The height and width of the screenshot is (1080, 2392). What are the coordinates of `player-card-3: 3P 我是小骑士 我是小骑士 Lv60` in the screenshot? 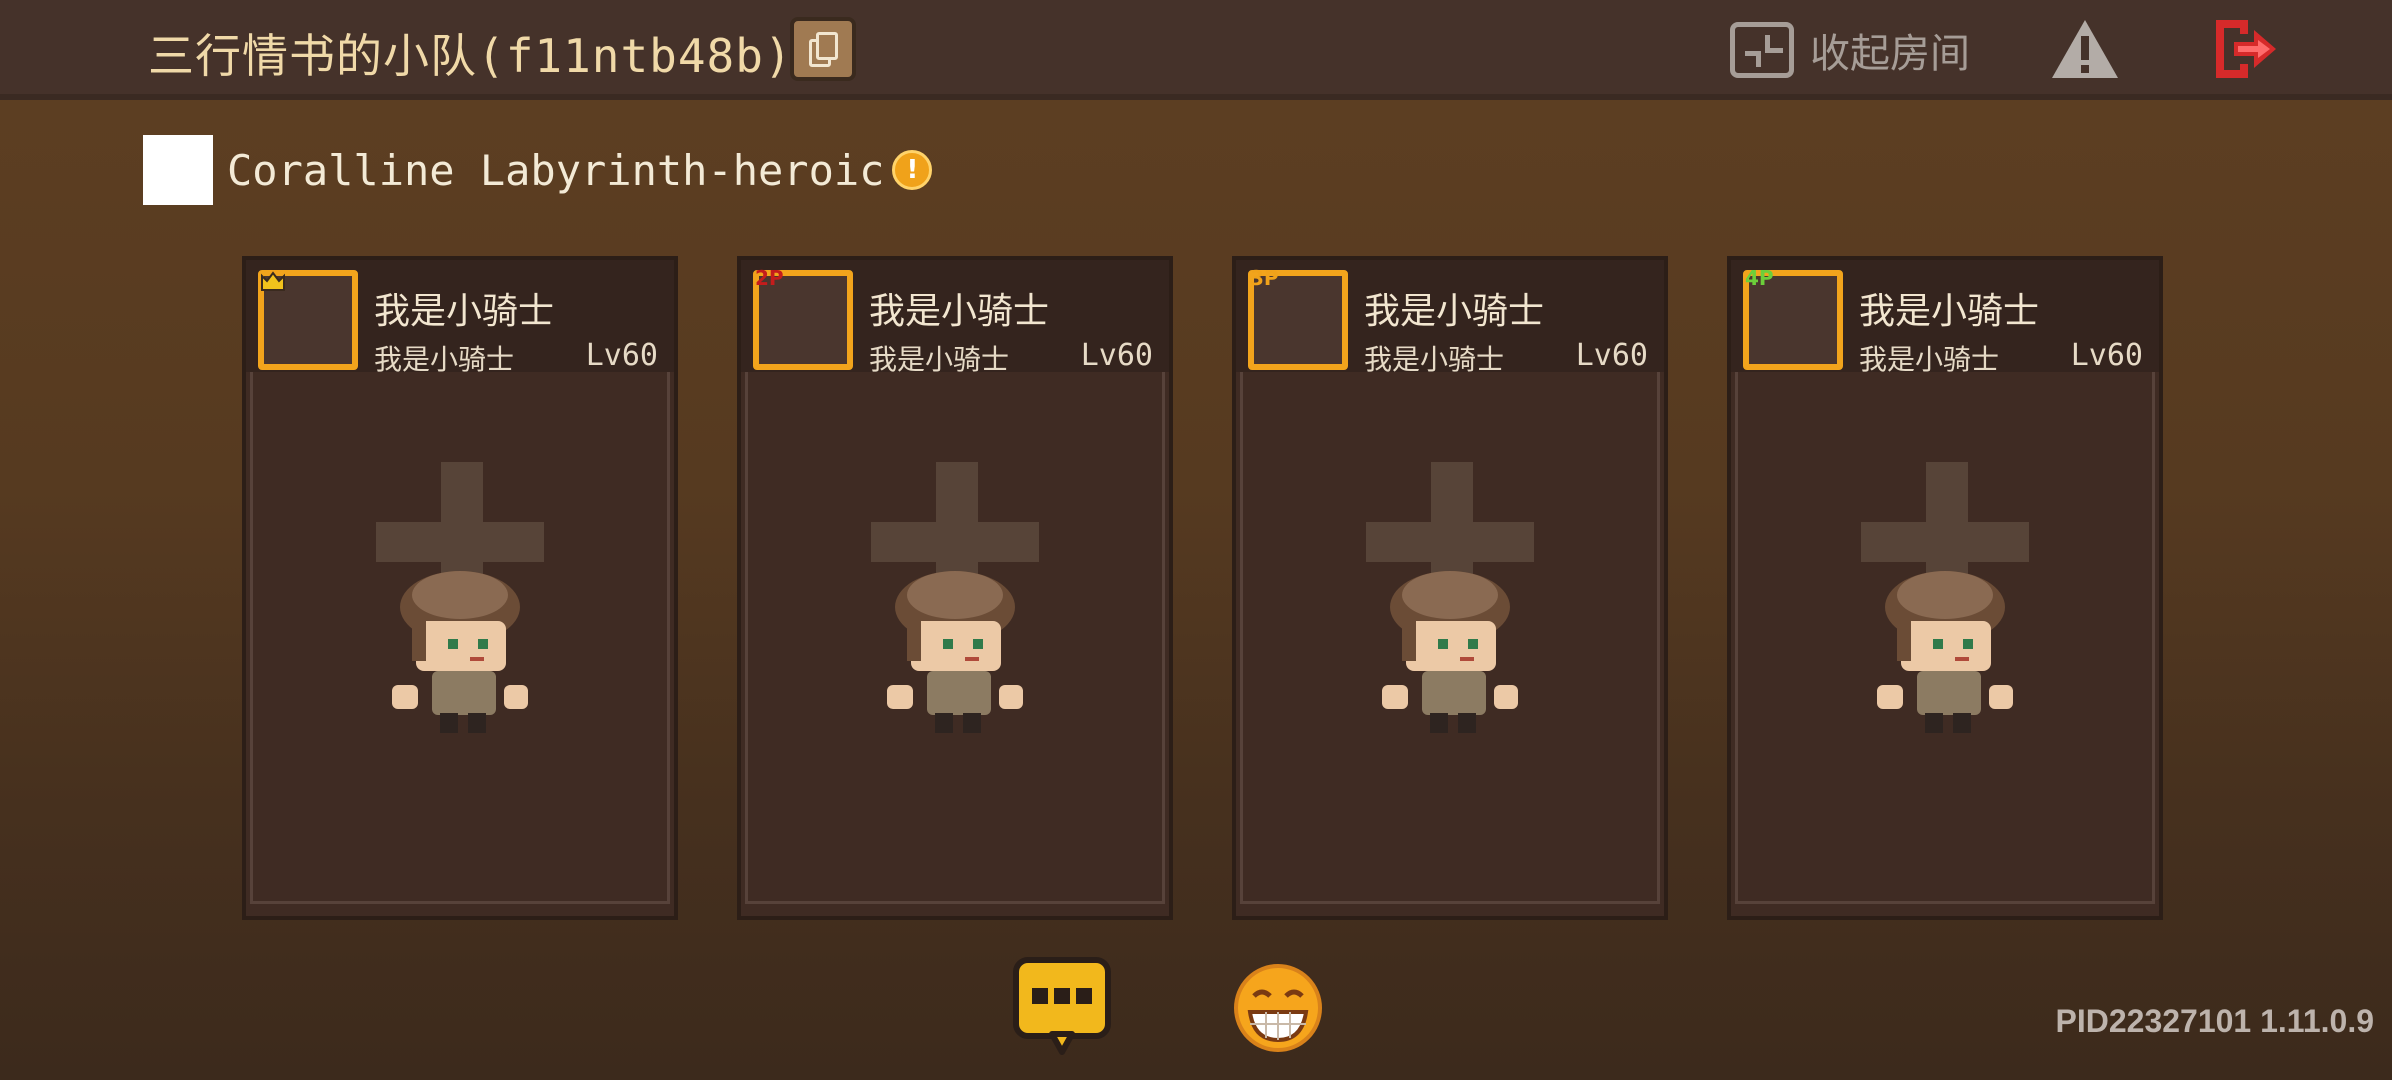 It's located at (1450, 588).